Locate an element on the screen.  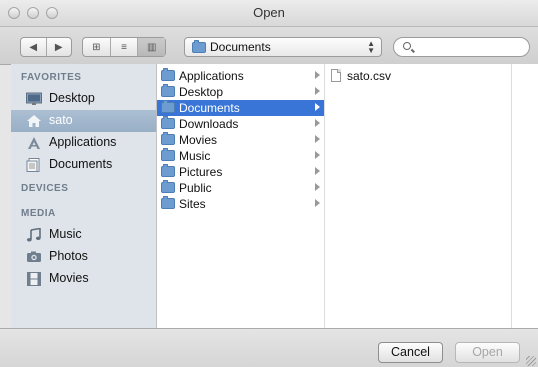
bottom-bar: Cancel Open is located at coordinates (269, 347).